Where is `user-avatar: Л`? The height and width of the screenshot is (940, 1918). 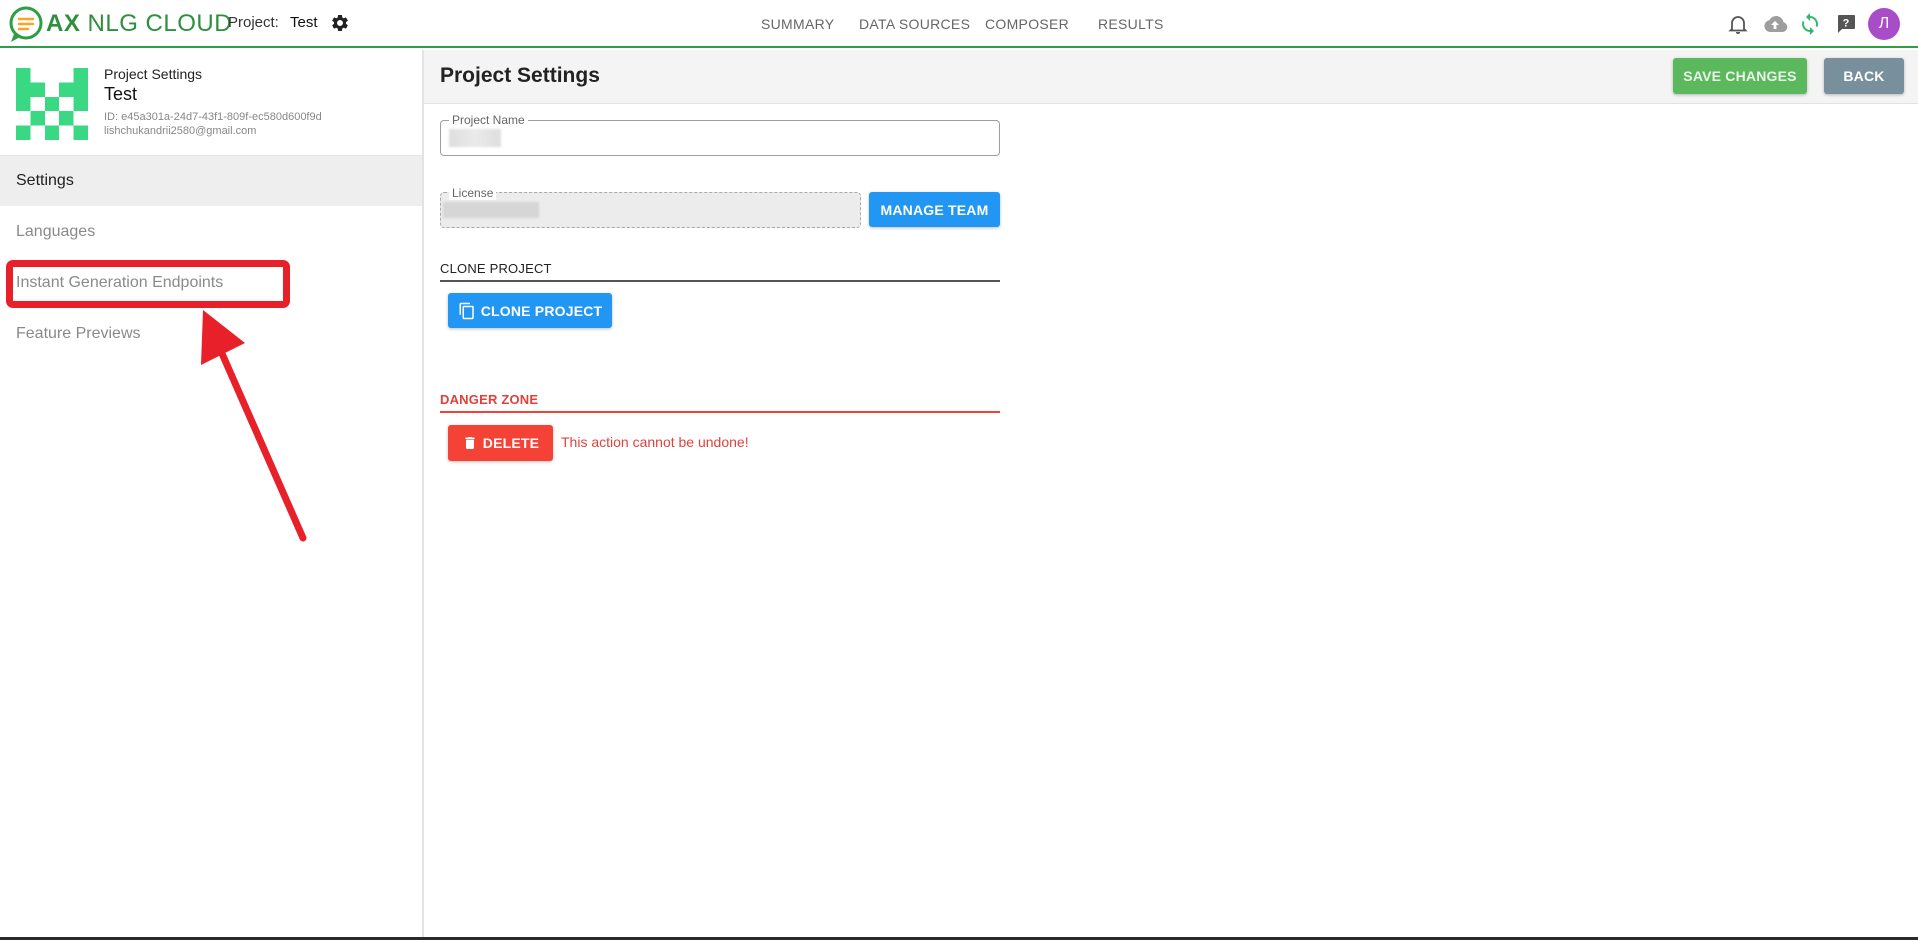
user-avatar: Л is located at coordinates (1884, 24).